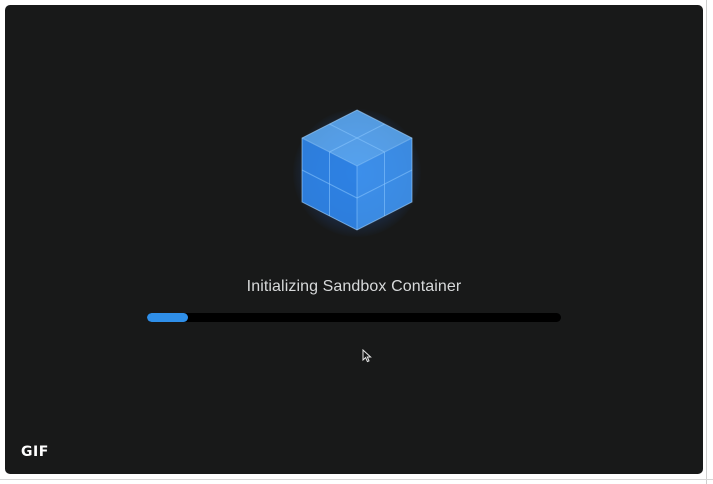 The image size is (713, 484). I want to click on progress-bar, so click(354, 317).